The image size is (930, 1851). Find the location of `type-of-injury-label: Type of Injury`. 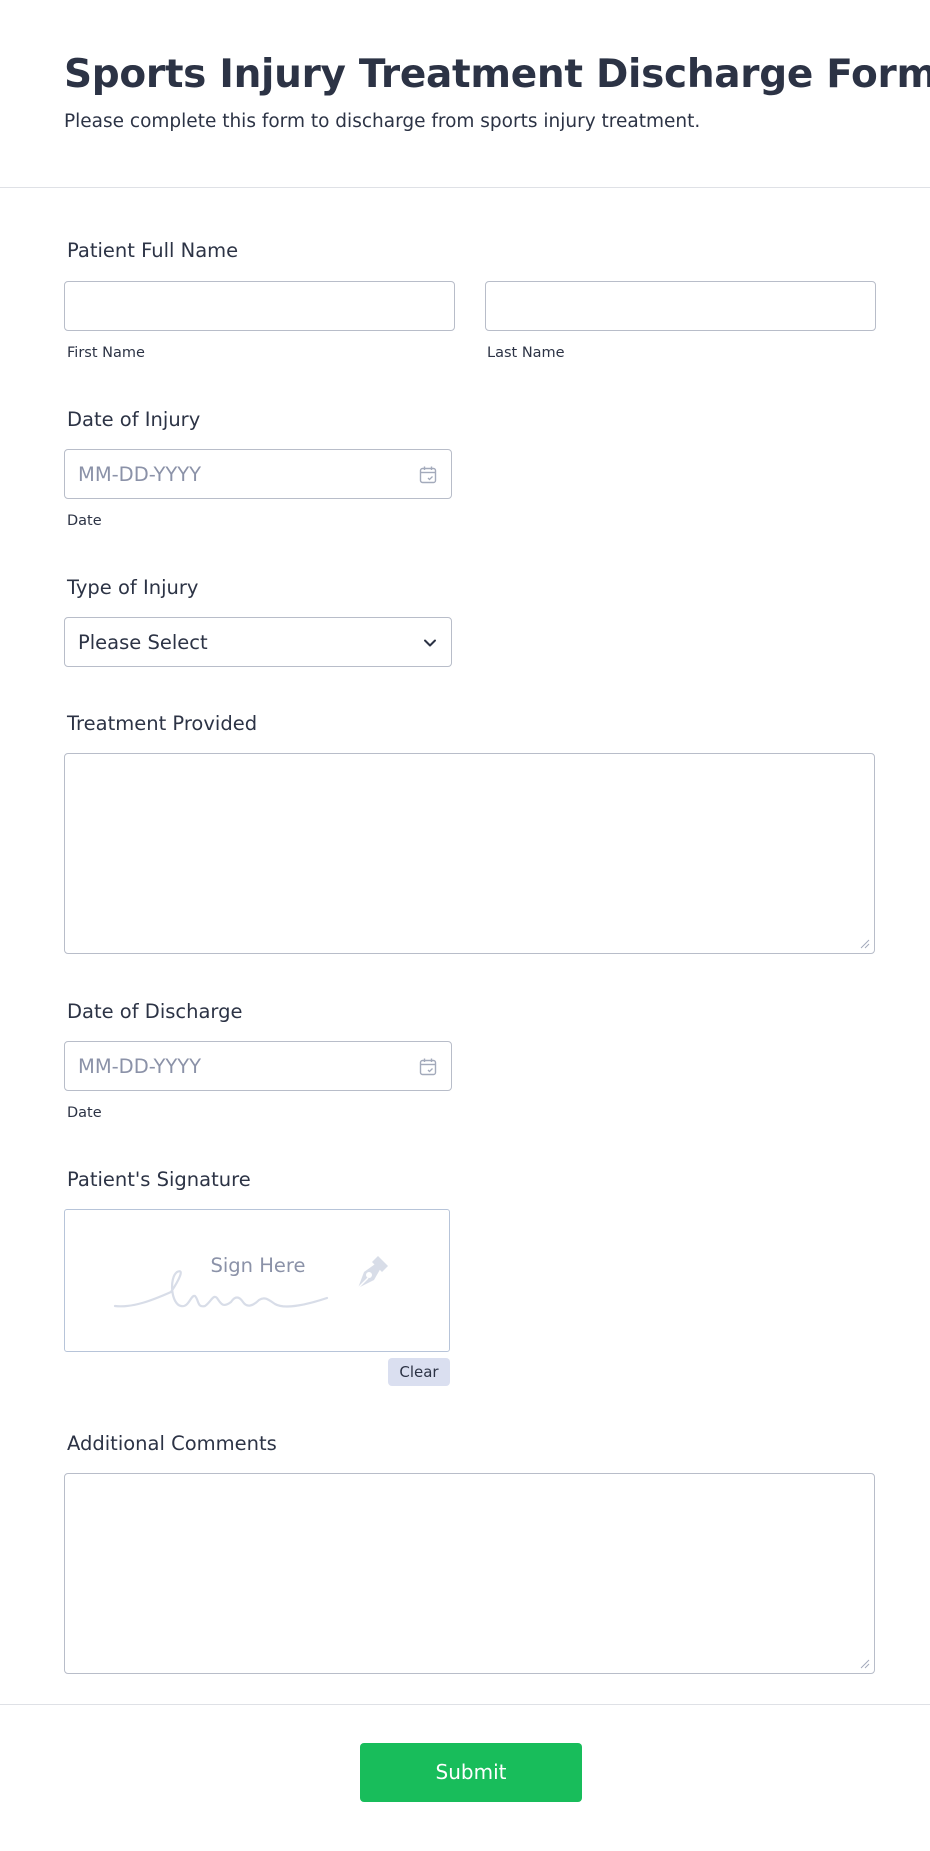

type-of-injury-label: Type of Injury is located at coordinates (133, 587).